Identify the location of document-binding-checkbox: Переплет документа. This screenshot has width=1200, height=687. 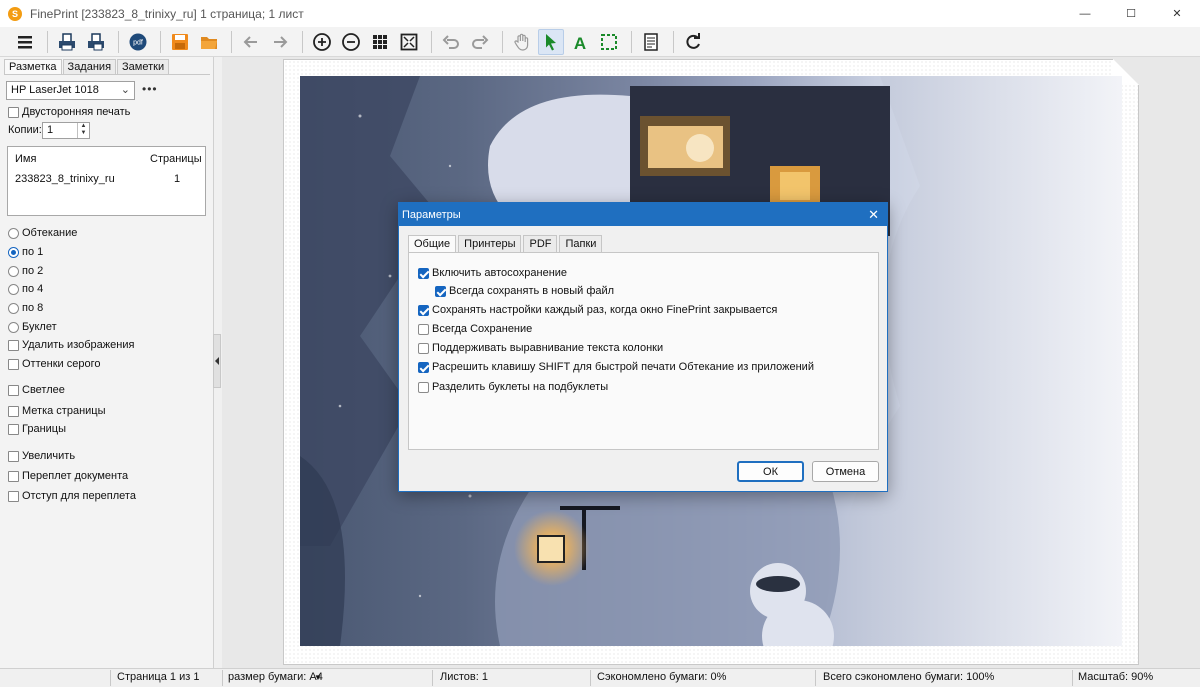
(68, 476).